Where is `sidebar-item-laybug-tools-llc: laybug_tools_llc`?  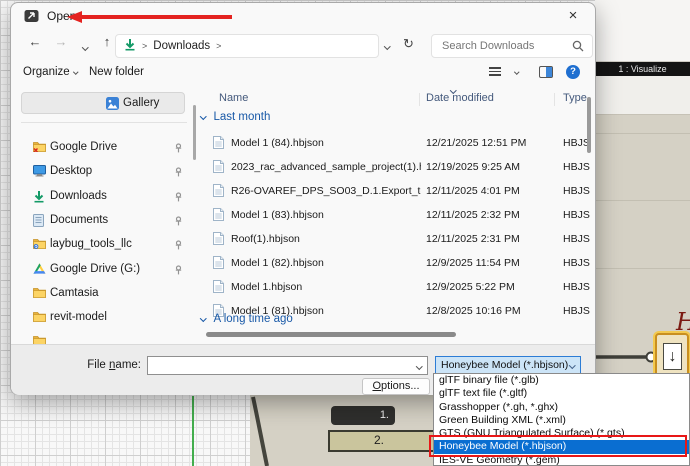
sidebar-item-laybug-tools-llc: laybug_tools_llc is located at coordinates (103, 245).